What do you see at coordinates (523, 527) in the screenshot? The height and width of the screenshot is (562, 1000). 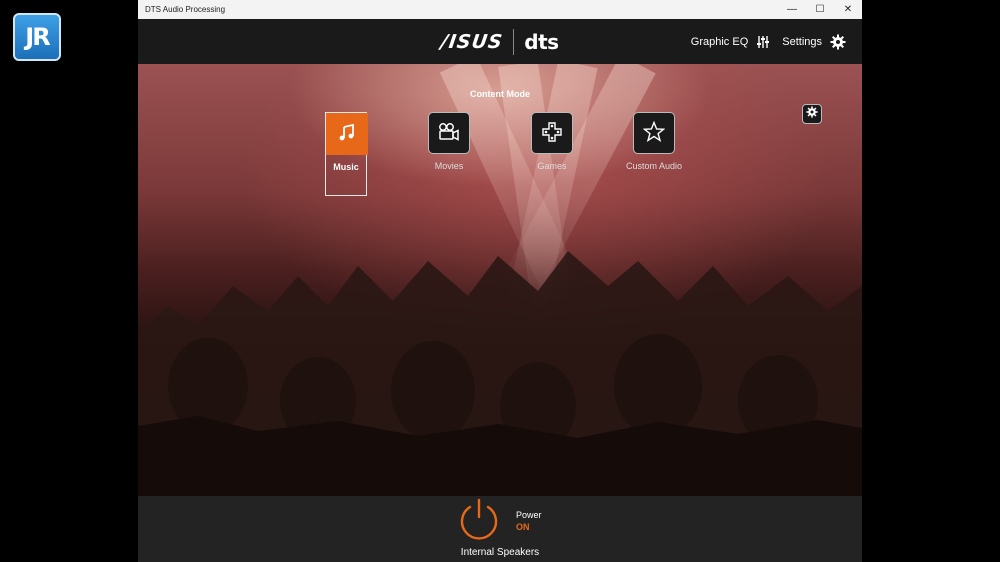 I see `power-status: ON` at bounding box center [523, 527].